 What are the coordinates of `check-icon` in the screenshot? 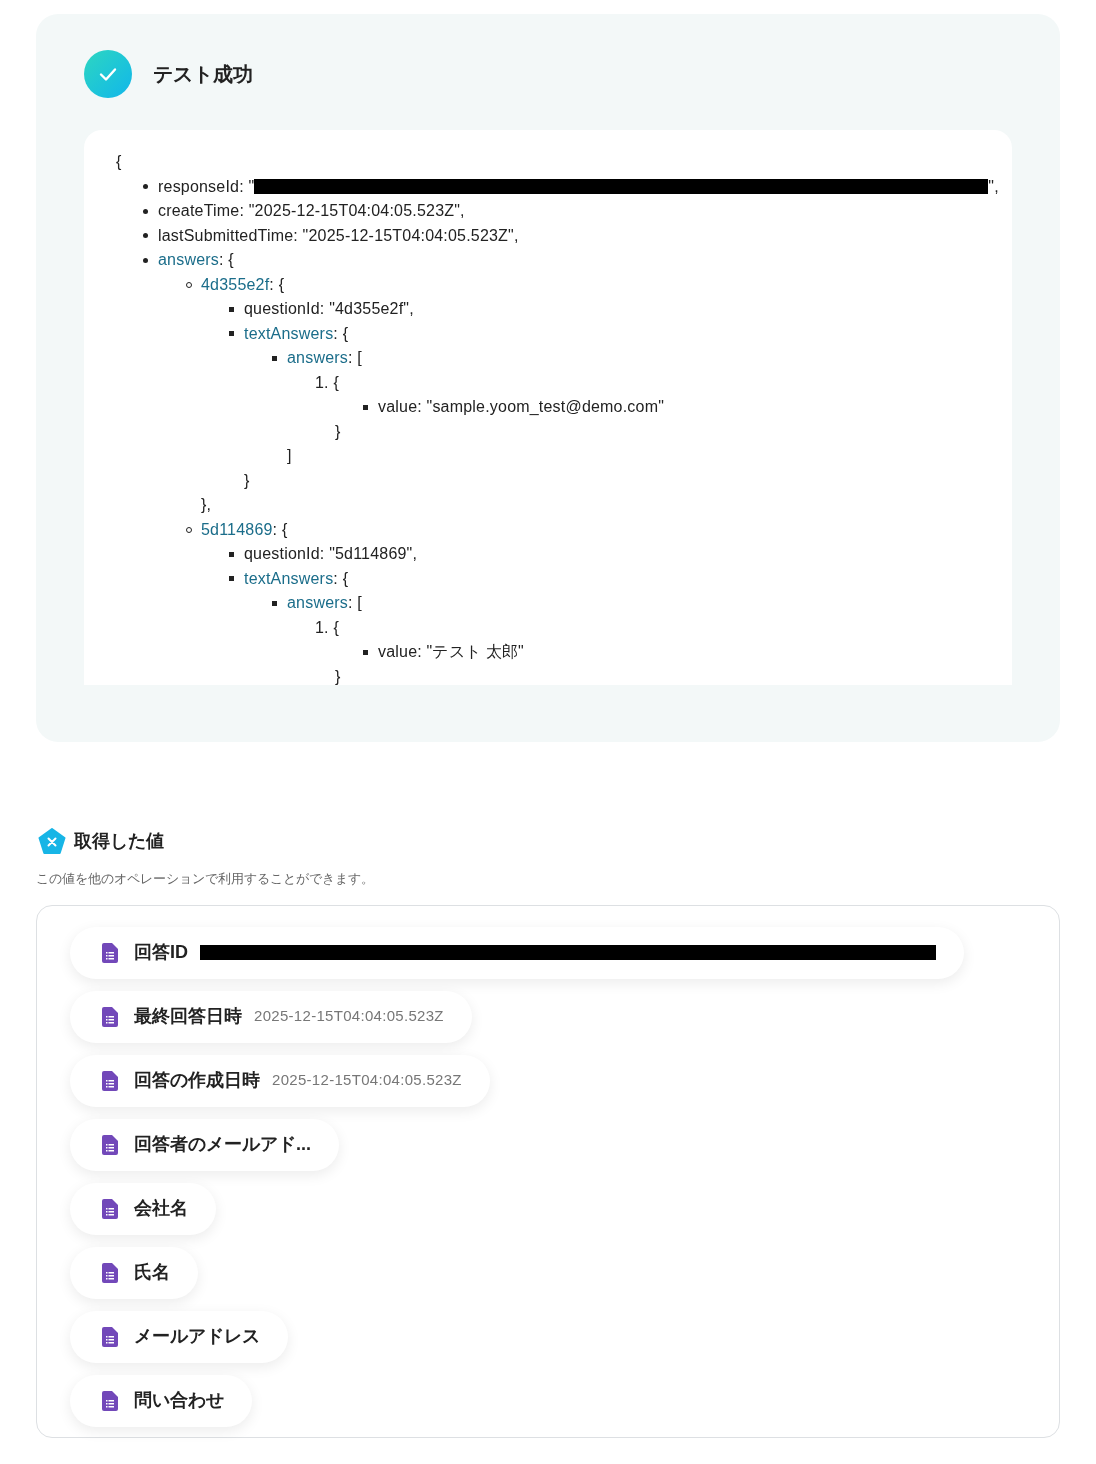 It's located at (108, 74).